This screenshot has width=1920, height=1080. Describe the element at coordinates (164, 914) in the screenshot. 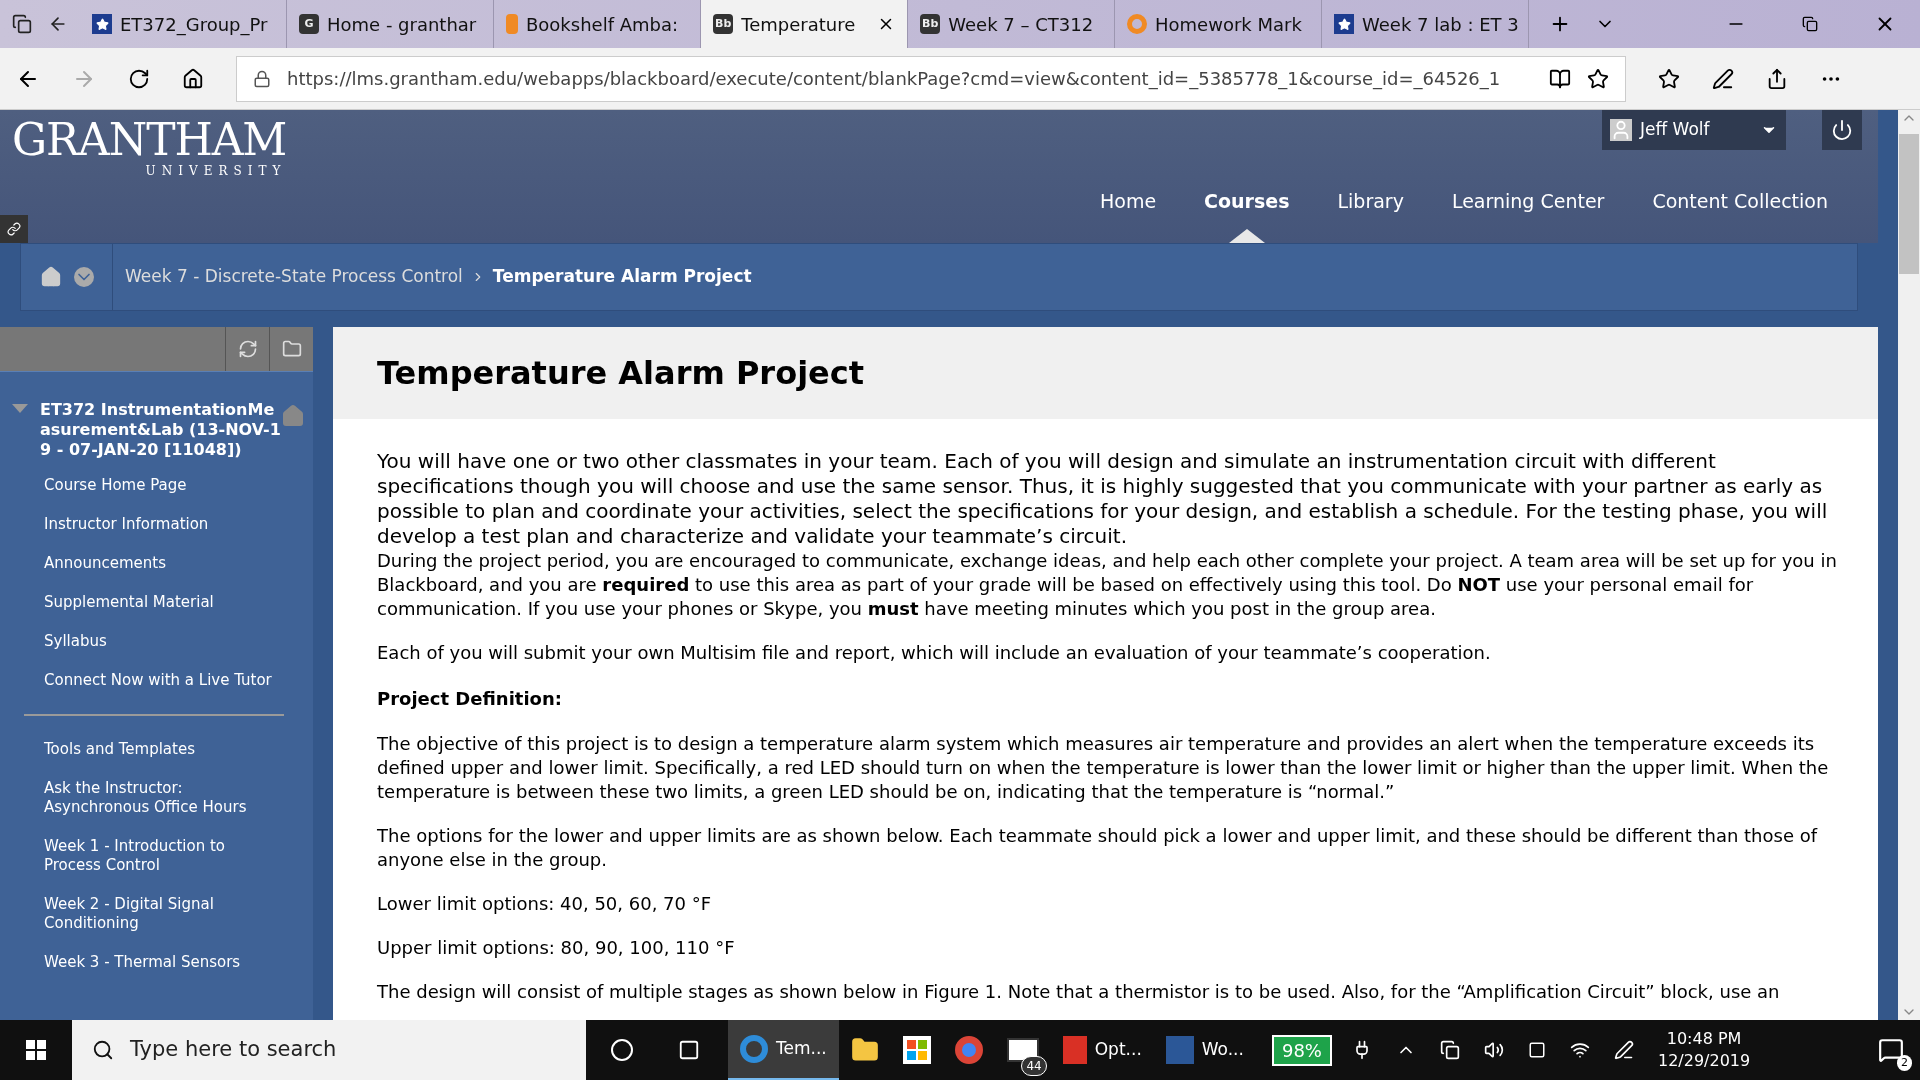

I see `sidebar-link: Week 2 - Digital Signal Conditioning` at that location.